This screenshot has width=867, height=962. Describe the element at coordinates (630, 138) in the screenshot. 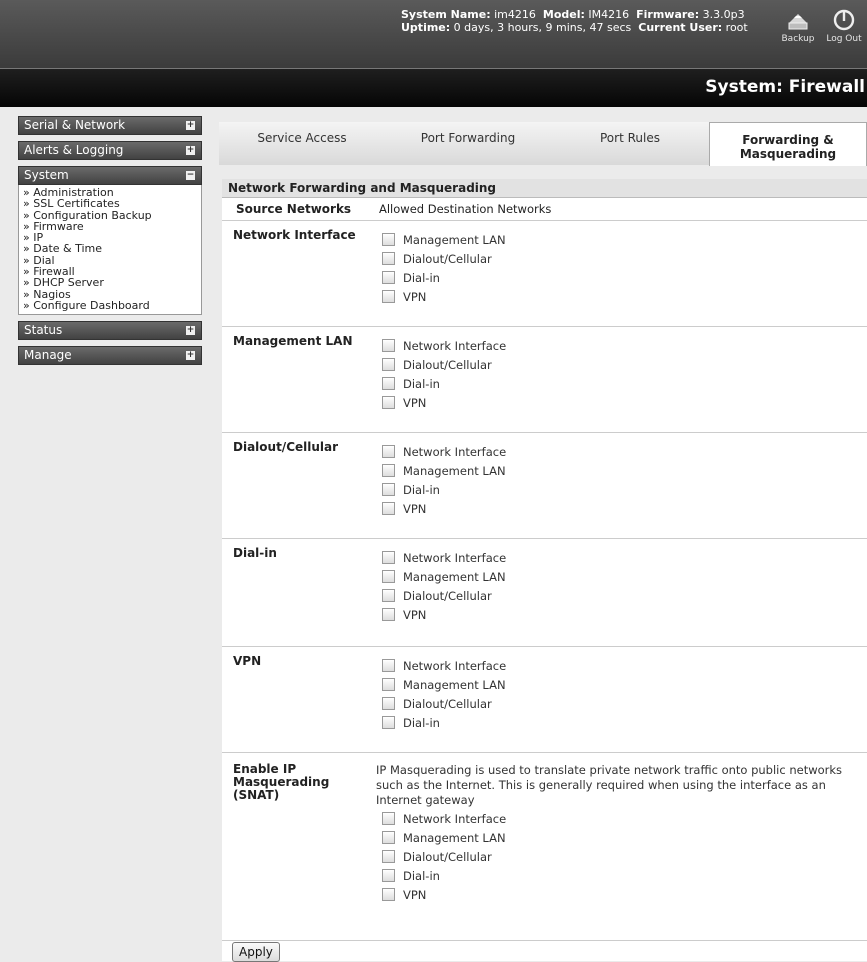

I see `tab-label: Port Rules` at that location.